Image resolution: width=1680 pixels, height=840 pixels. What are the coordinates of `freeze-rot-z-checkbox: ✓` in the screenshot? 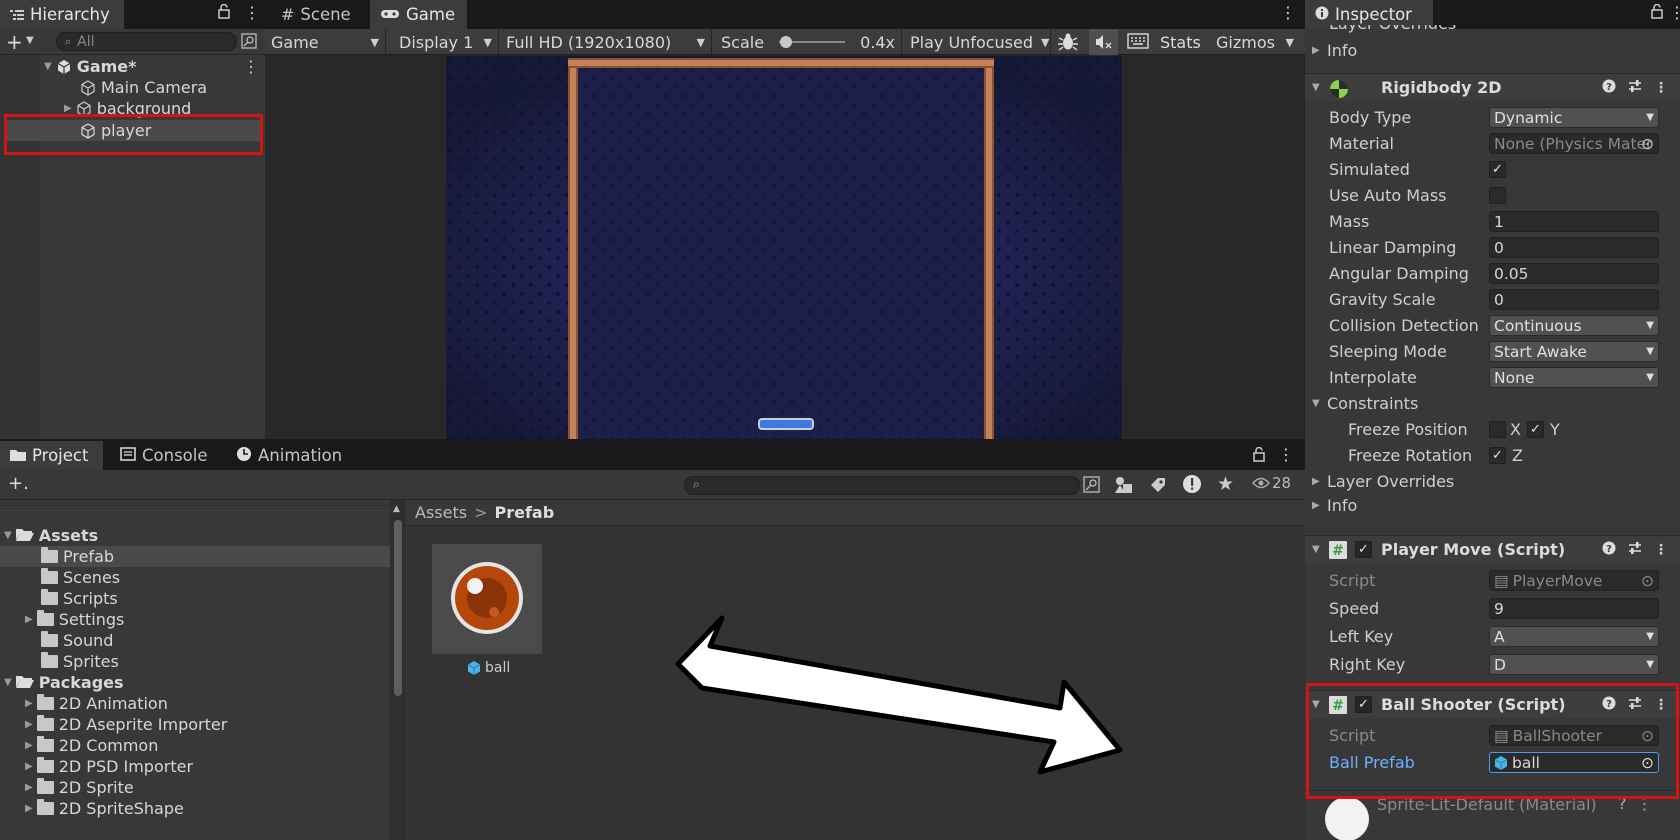 It's located at (1497, 455).